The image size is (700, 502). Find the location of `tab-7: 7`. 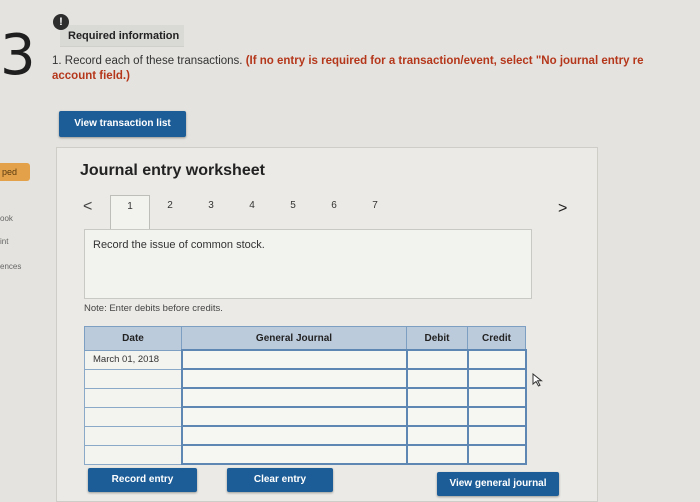

tab-7: 7 is located at coordinates (375, 205).